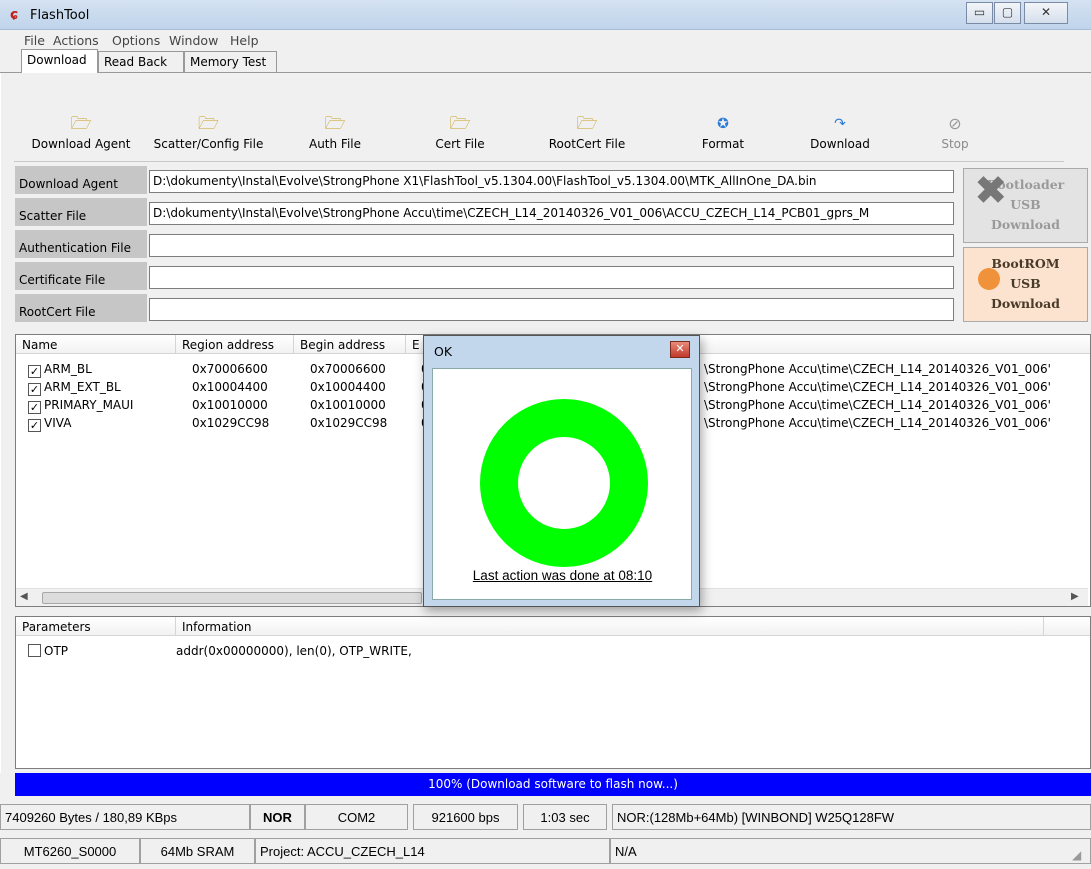 The height and width of the screenshot is (869, 1091). I want to click on download-arrow-icon: ↷, so click(840, 124).